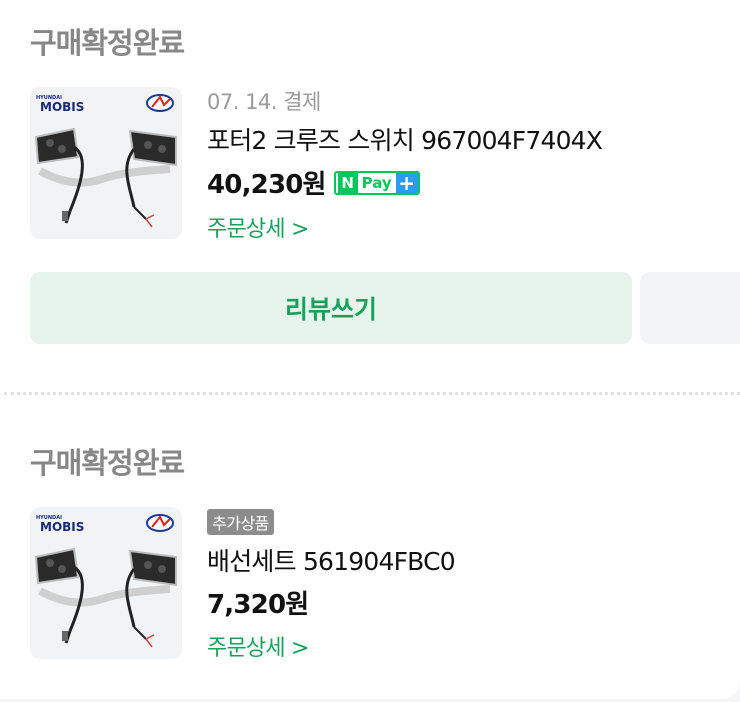 The width and height of the screenshot is (740, 702). I want to click on order-info: 07. 14. 결제, so click(264, 101).